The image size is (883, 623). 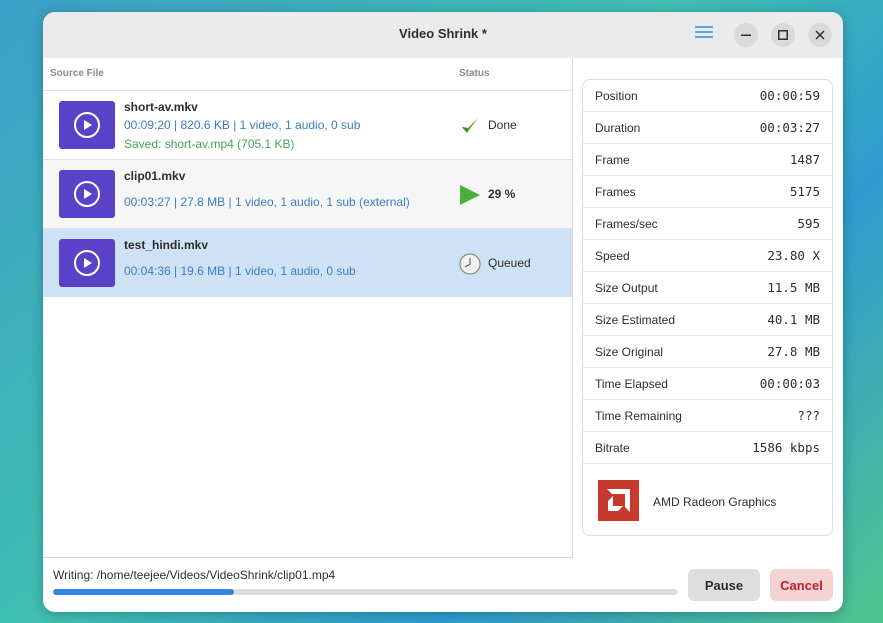 I want to click on maximize-icon, so click(x=783, y=35).